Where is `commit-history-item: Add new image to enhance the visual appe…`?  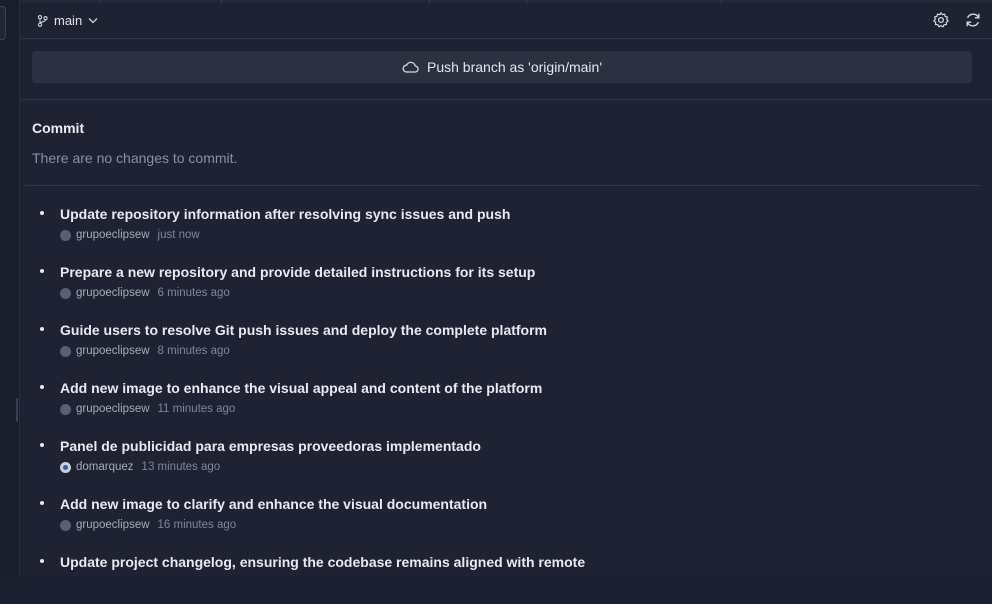
commit-history-item: Add new image to enhance the visual appe… is located at coordinates (506, 401).